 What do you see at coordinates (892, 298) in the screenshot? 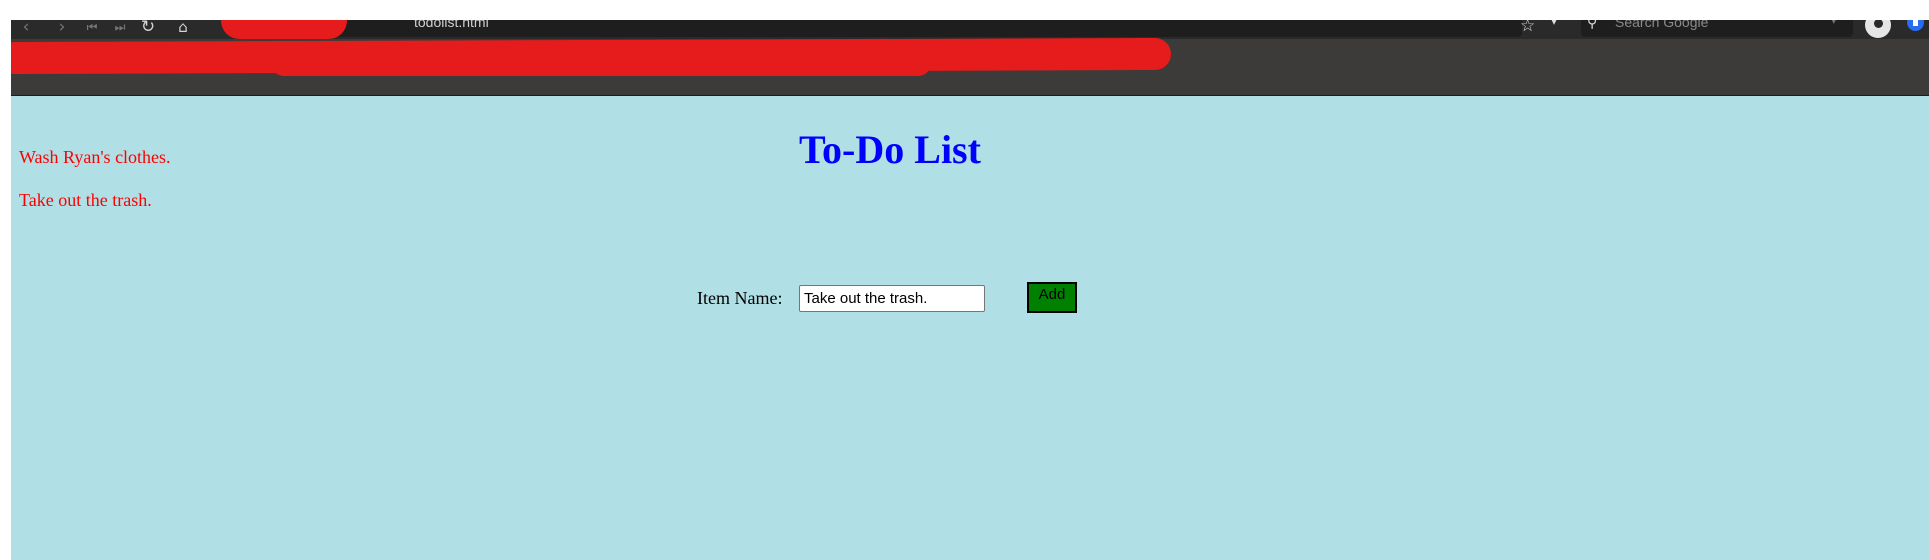
I see `item-name-input` at bounding box center [892, 298].